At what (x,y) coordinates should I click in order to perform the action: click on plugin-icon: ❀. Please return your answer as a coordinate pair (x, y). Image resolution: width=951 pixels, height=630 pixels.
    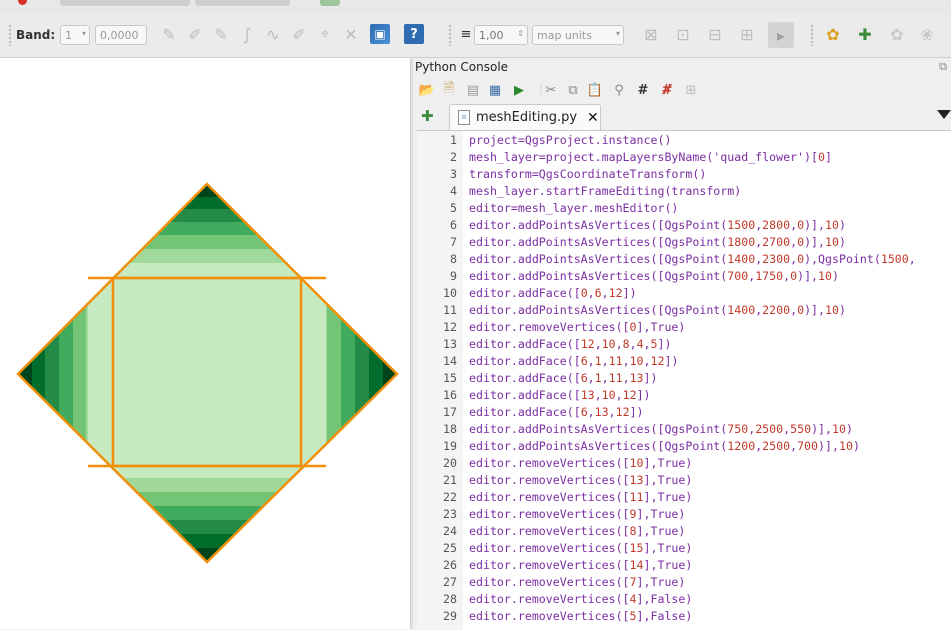
    Looking at the image, I should click on (927, 34).